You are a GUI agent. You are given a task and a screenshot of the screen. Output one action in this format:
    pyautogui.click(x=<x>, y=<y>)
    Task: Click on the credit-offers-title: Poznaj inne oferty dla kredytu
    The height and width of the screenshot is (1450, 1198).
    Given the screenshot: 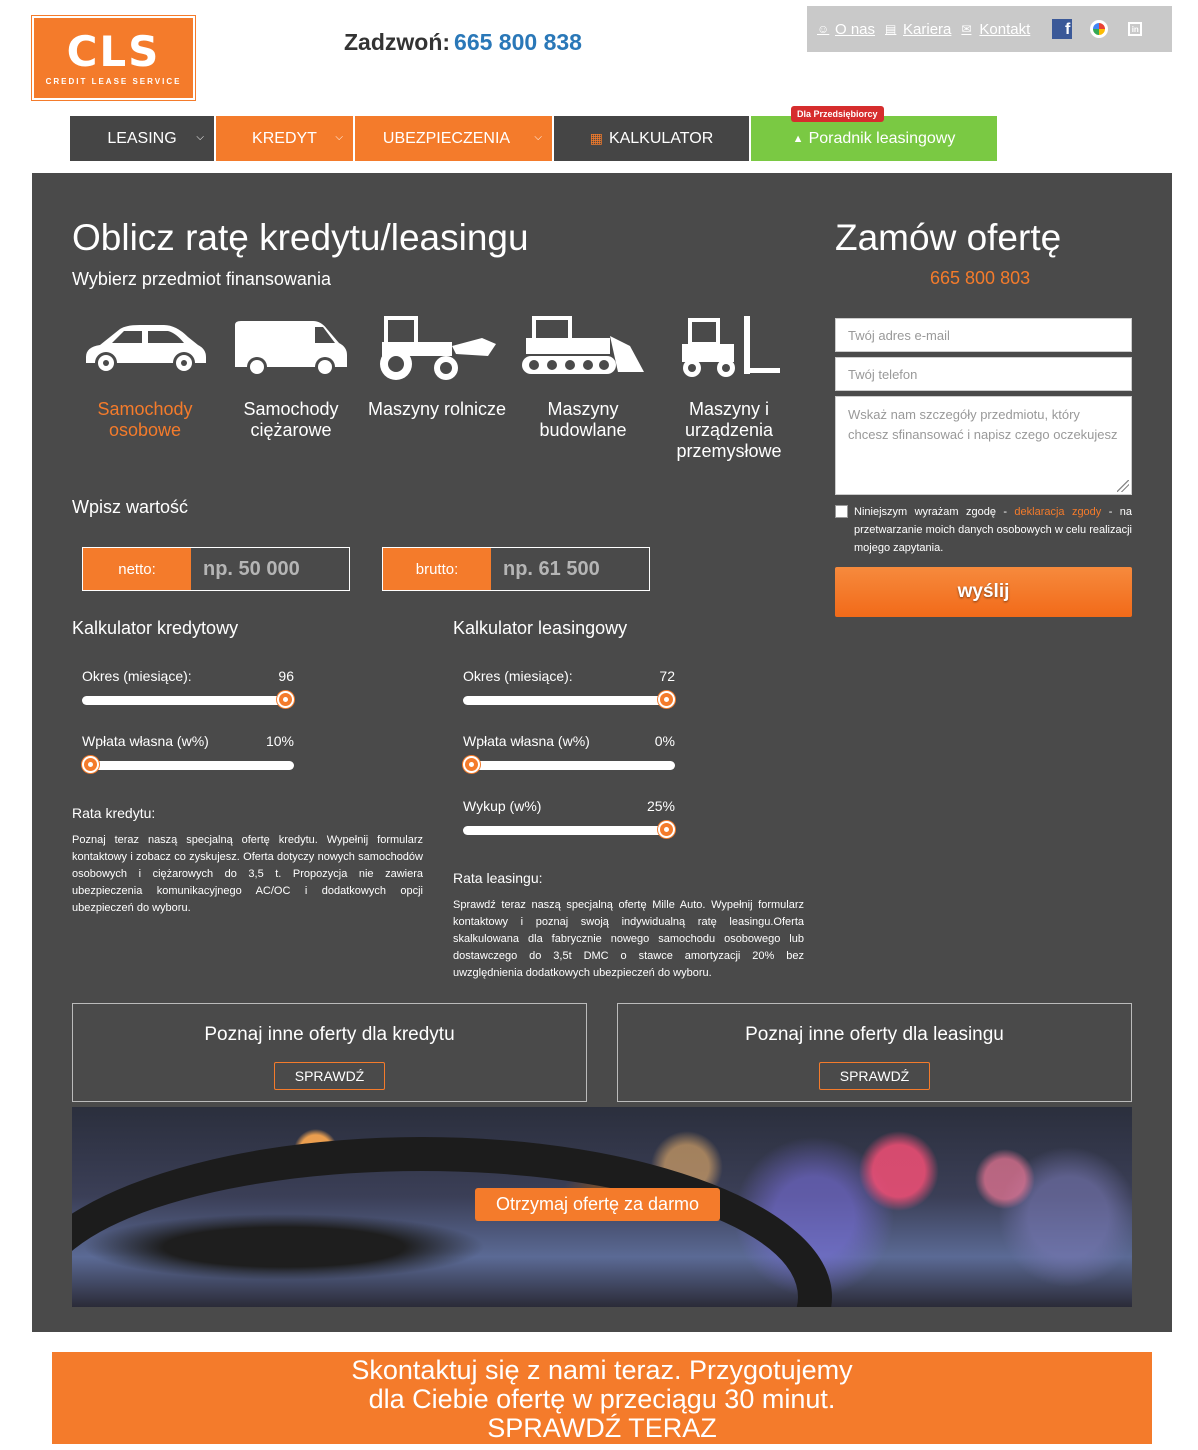 What is the action you would take?
    pyautogui.click(x=329, y=1034)
    